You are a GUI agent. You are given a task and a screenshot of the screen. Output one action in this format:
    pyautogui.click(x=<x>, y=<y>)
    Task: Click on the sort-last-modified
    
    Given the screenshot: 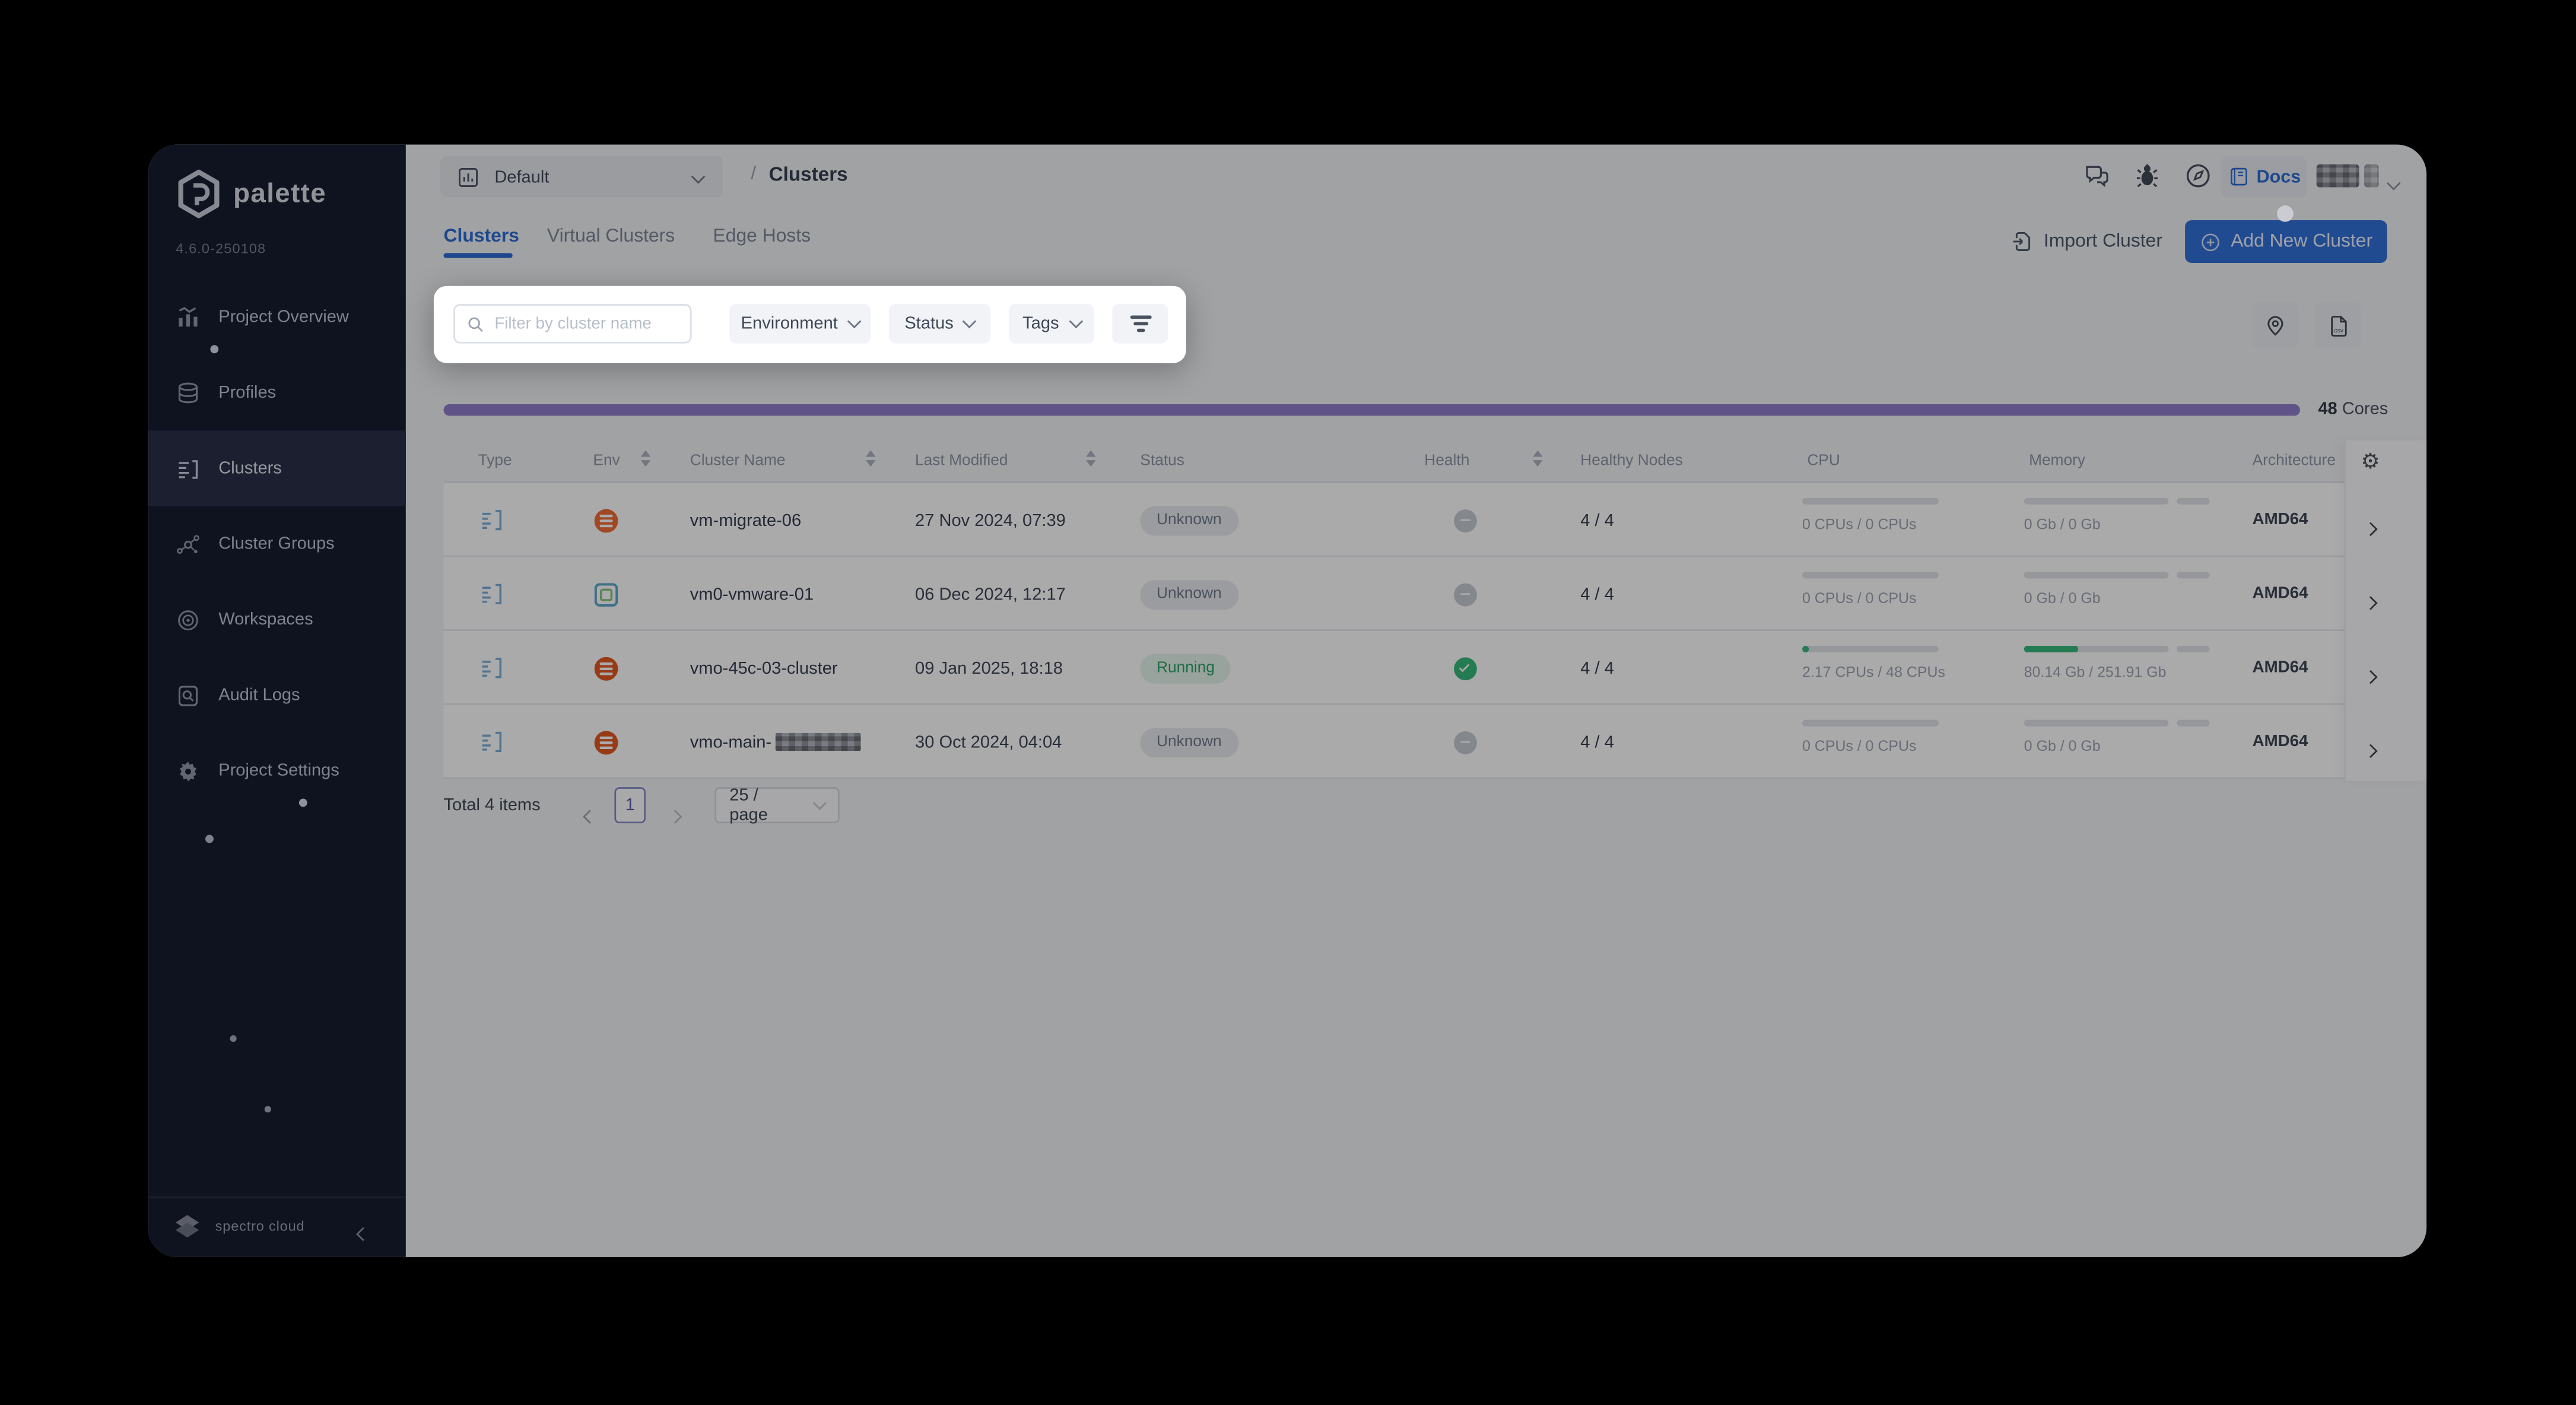 What is the action you would take?
    pyautogui.click(x=1090, y=459)
    